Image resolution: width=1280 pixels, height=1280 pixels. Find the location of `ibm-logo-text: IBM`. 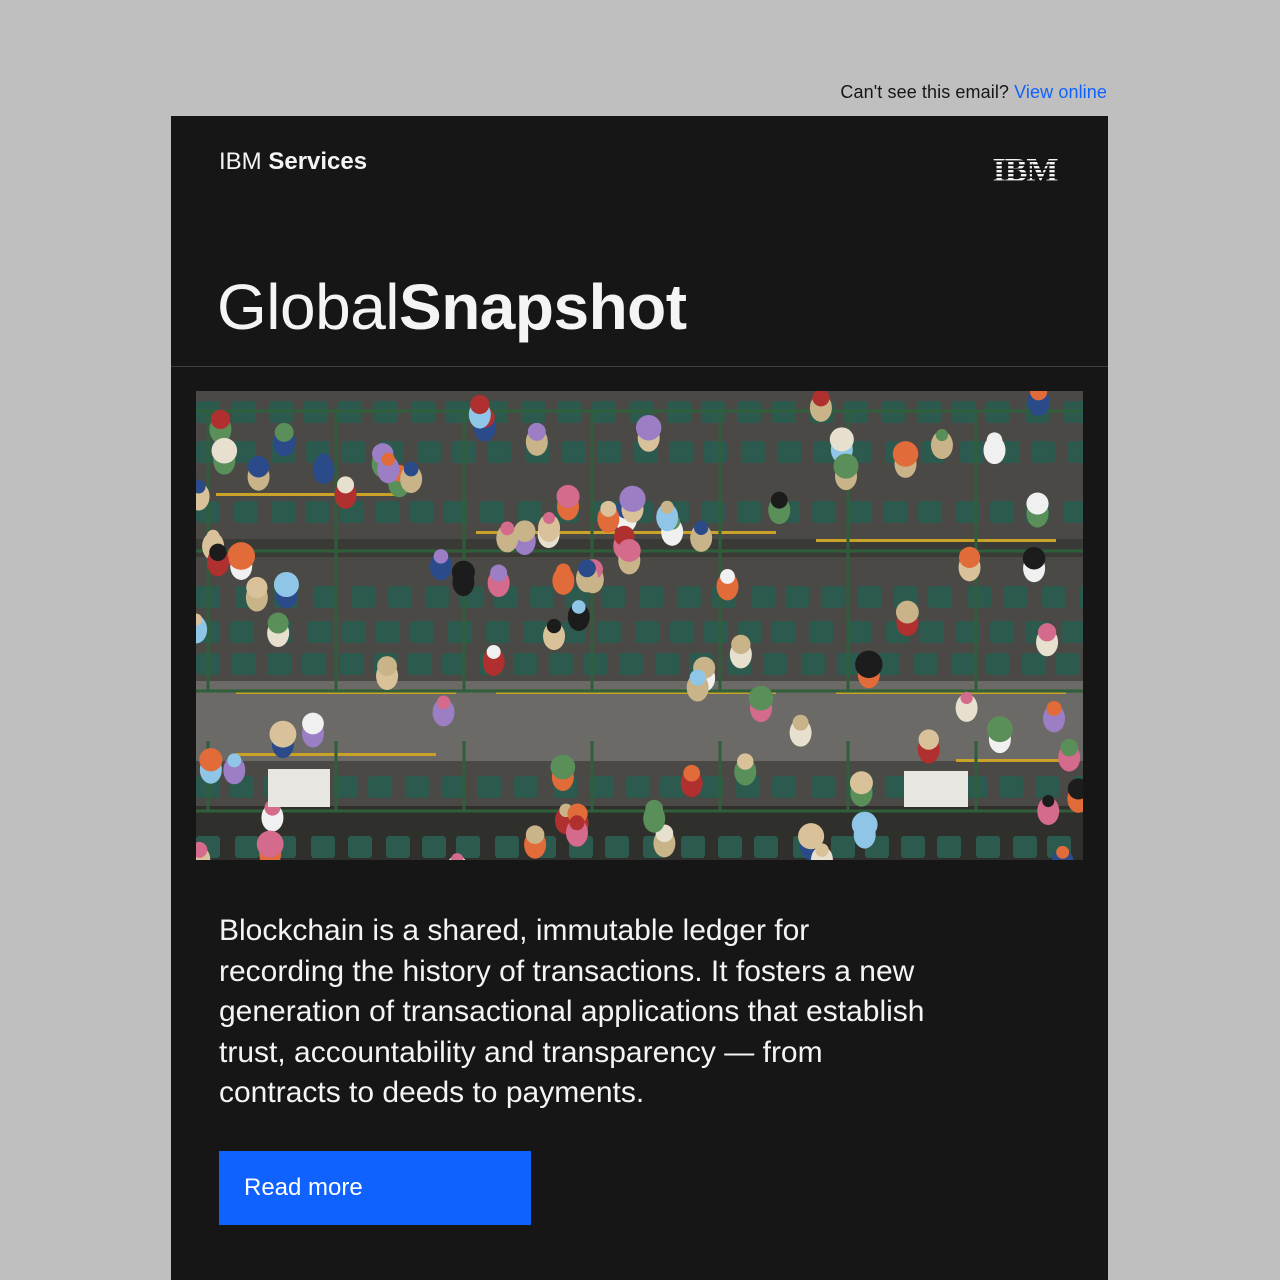

ibm-logo-text: IBM is located at coordinates (1026, 168).